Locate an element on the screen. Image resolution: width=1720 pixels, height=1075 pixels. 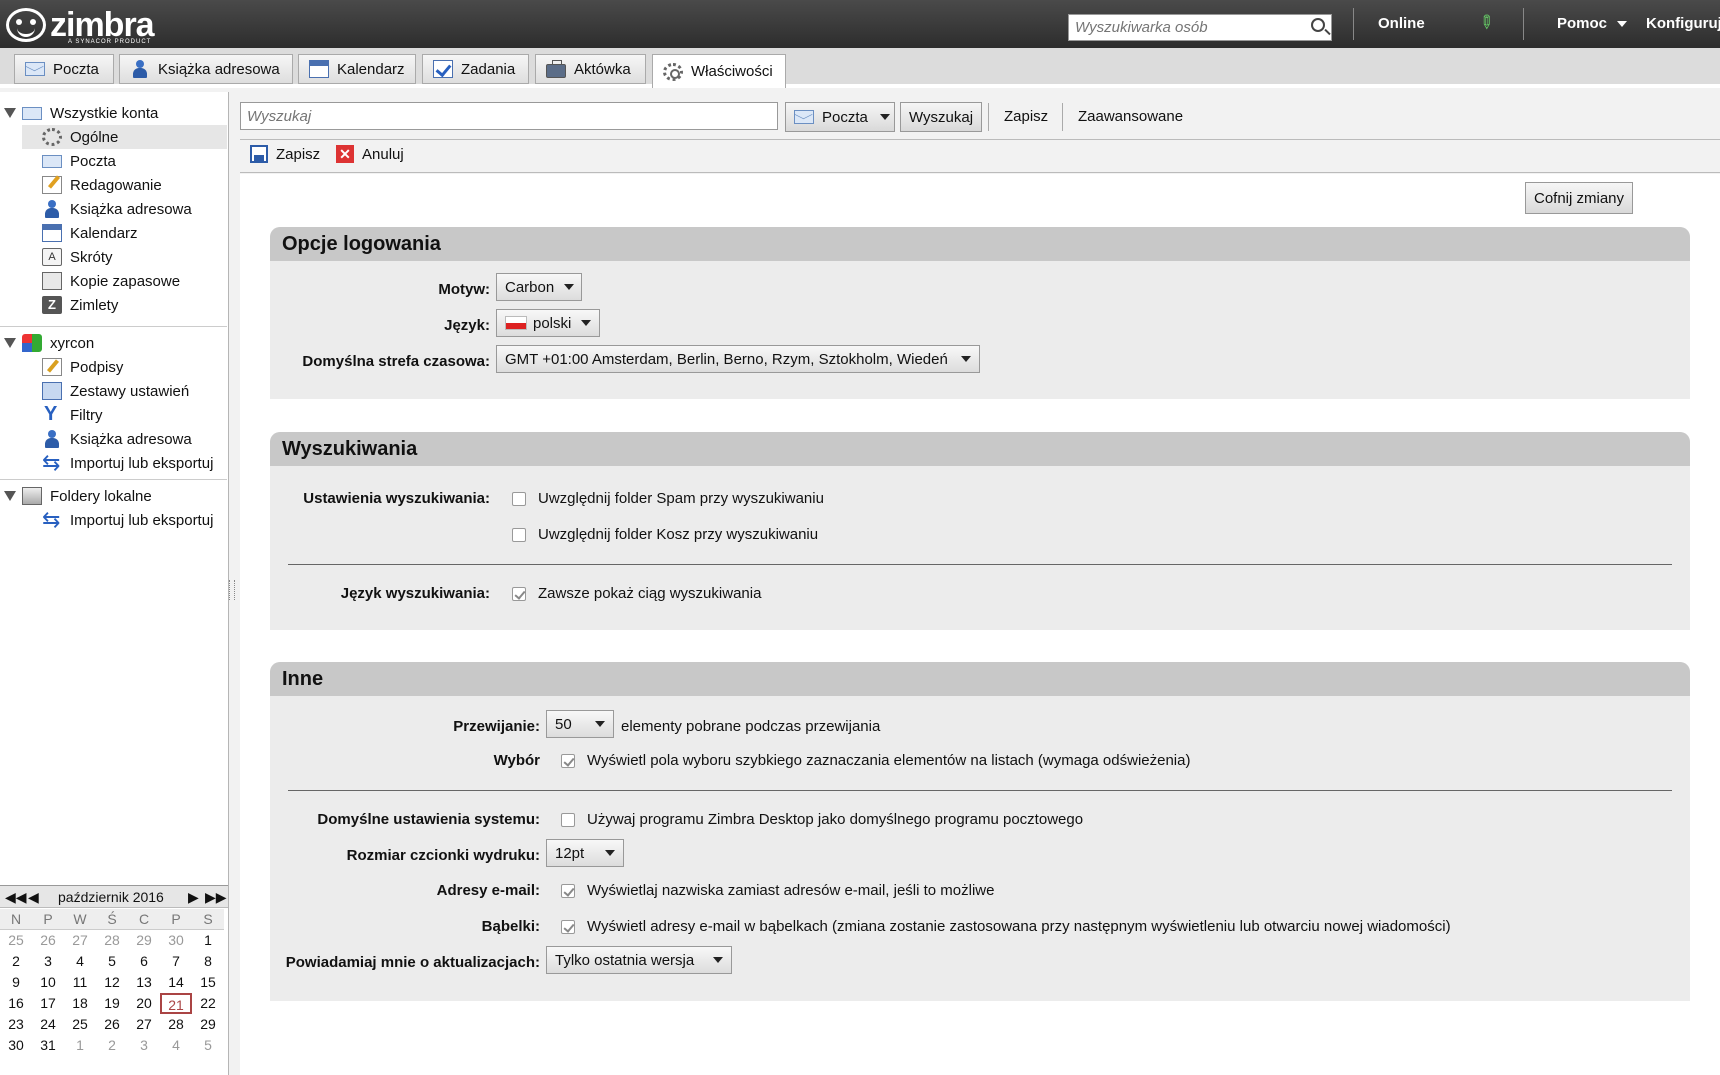
sidebar-resize-handle is located at coordinates (232, 590).